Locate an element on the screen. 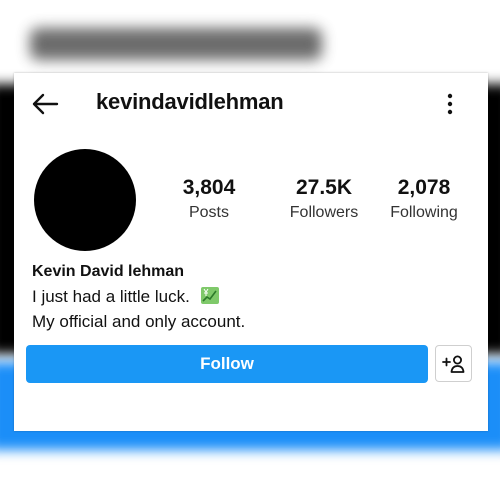 This screenshot has height=500, width=500. bio-name: Kevin David lehman is located at coordinates (108, 271).